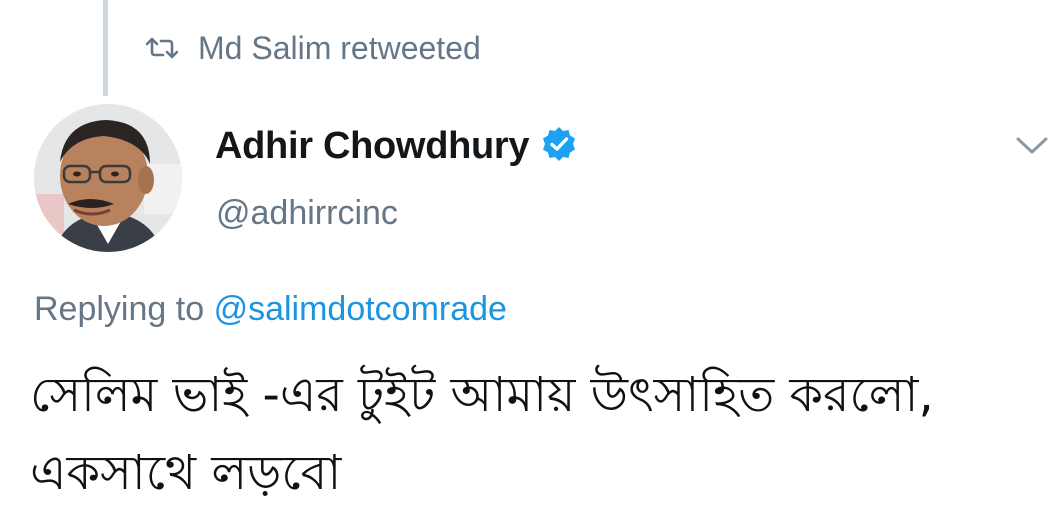 The height and width of the screenshot is (530, 1058). Describe the element at coordinates (339, 48) in the screenshot. I see `retweet-label: Md Salim retweeted` at that location.